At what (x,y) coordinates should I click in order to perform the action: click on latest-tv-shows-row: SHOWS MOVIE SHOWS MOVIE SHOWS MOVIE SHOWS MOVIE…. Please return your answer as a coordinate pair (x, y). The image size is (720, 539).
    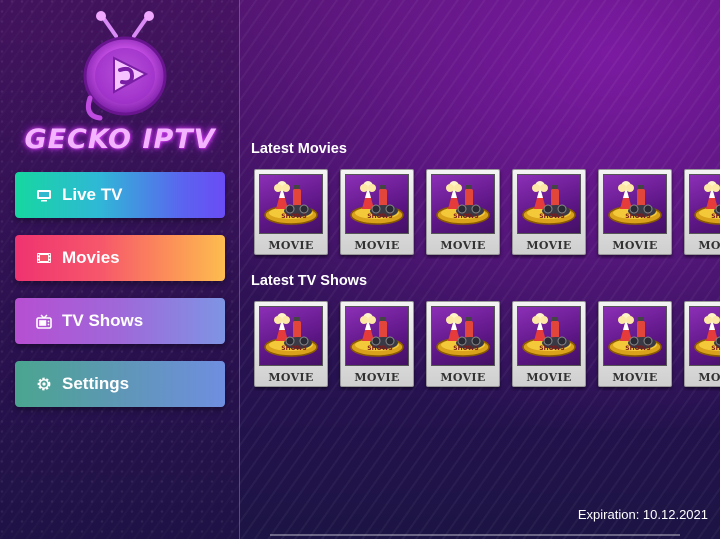
    Looking at the image, I should click on (487, 346).